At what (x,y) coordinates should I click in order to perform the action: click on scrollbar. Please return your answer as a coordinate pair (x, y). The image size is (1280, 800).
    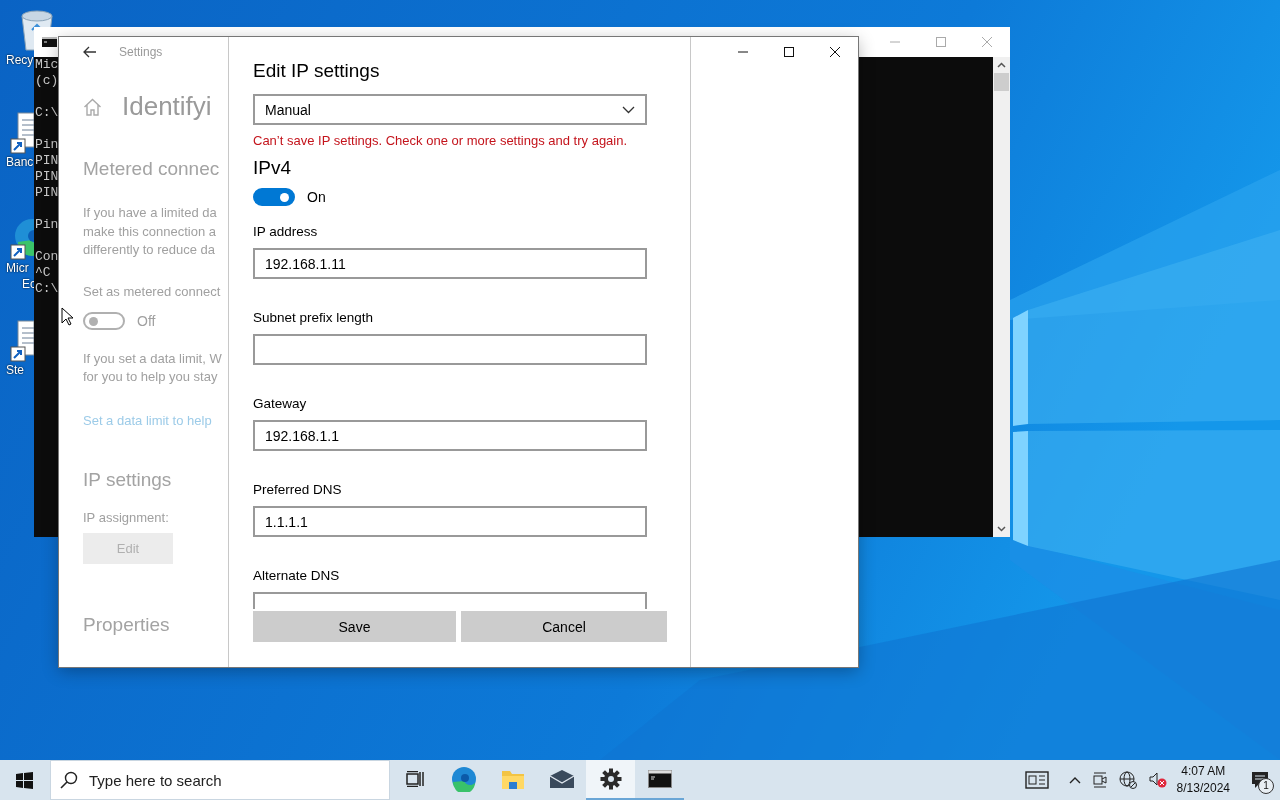
    Looking at the image, I should click on (1001, 297).